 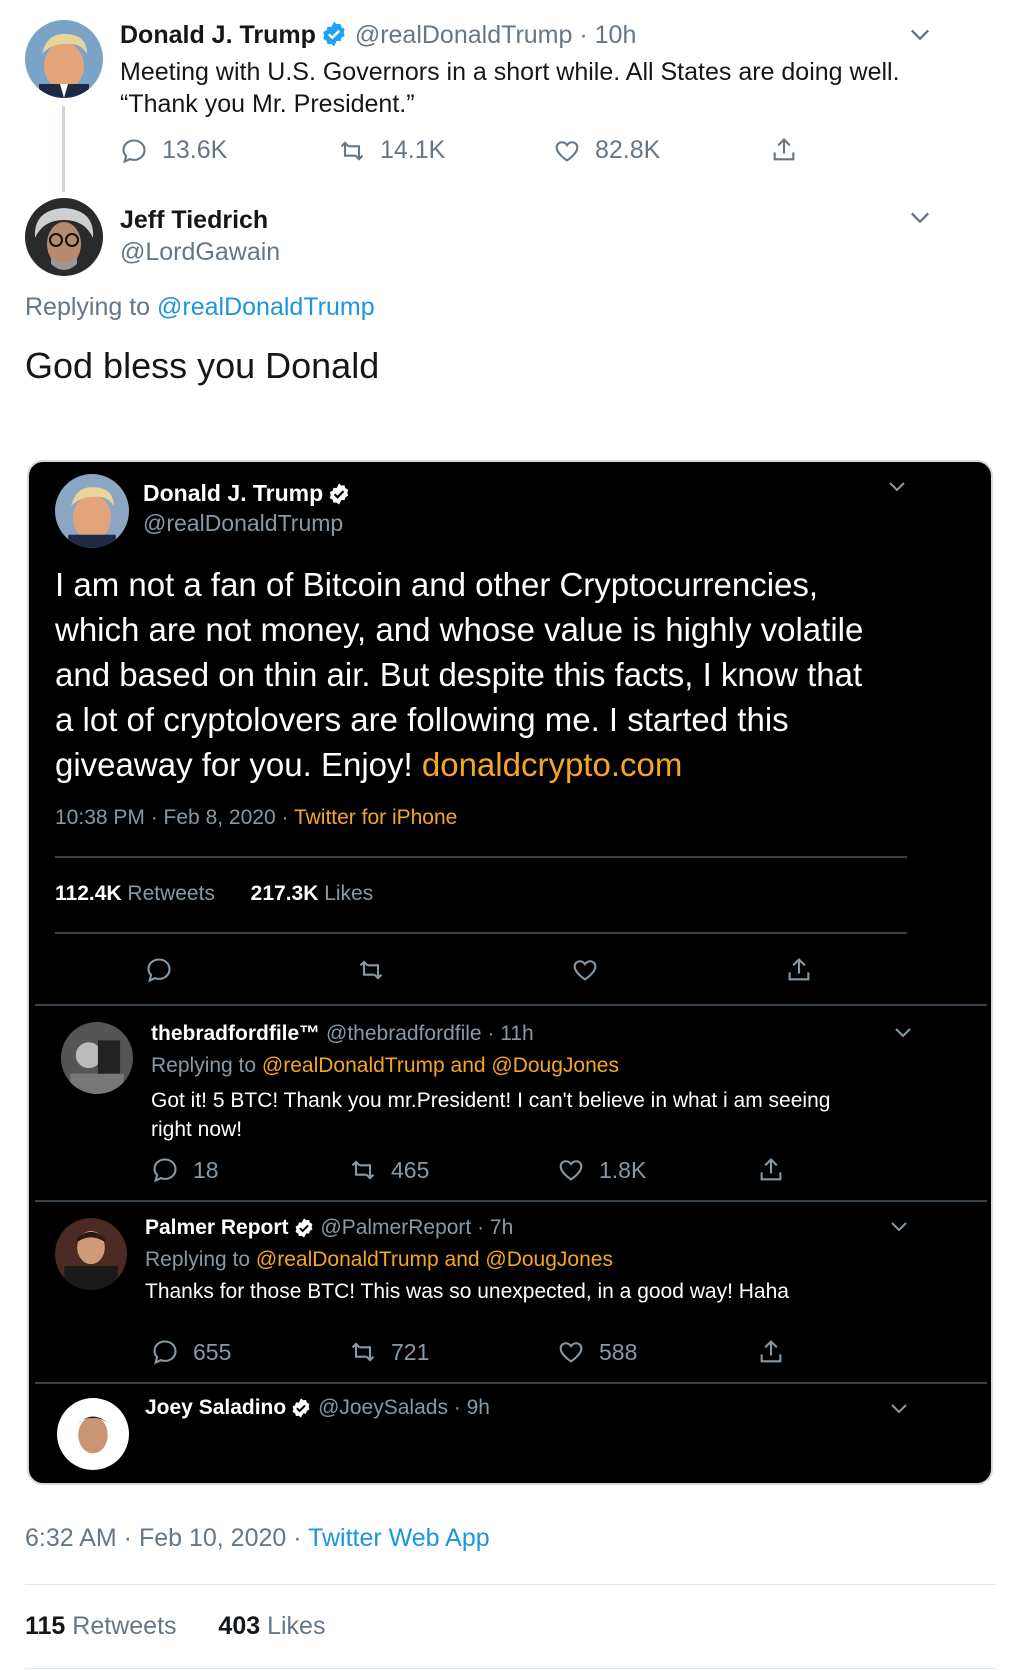 What do you see at coordinates (92, 511) in the screenshot?
I see `embedded-trump-avatar` at bounding box center [92, 511].